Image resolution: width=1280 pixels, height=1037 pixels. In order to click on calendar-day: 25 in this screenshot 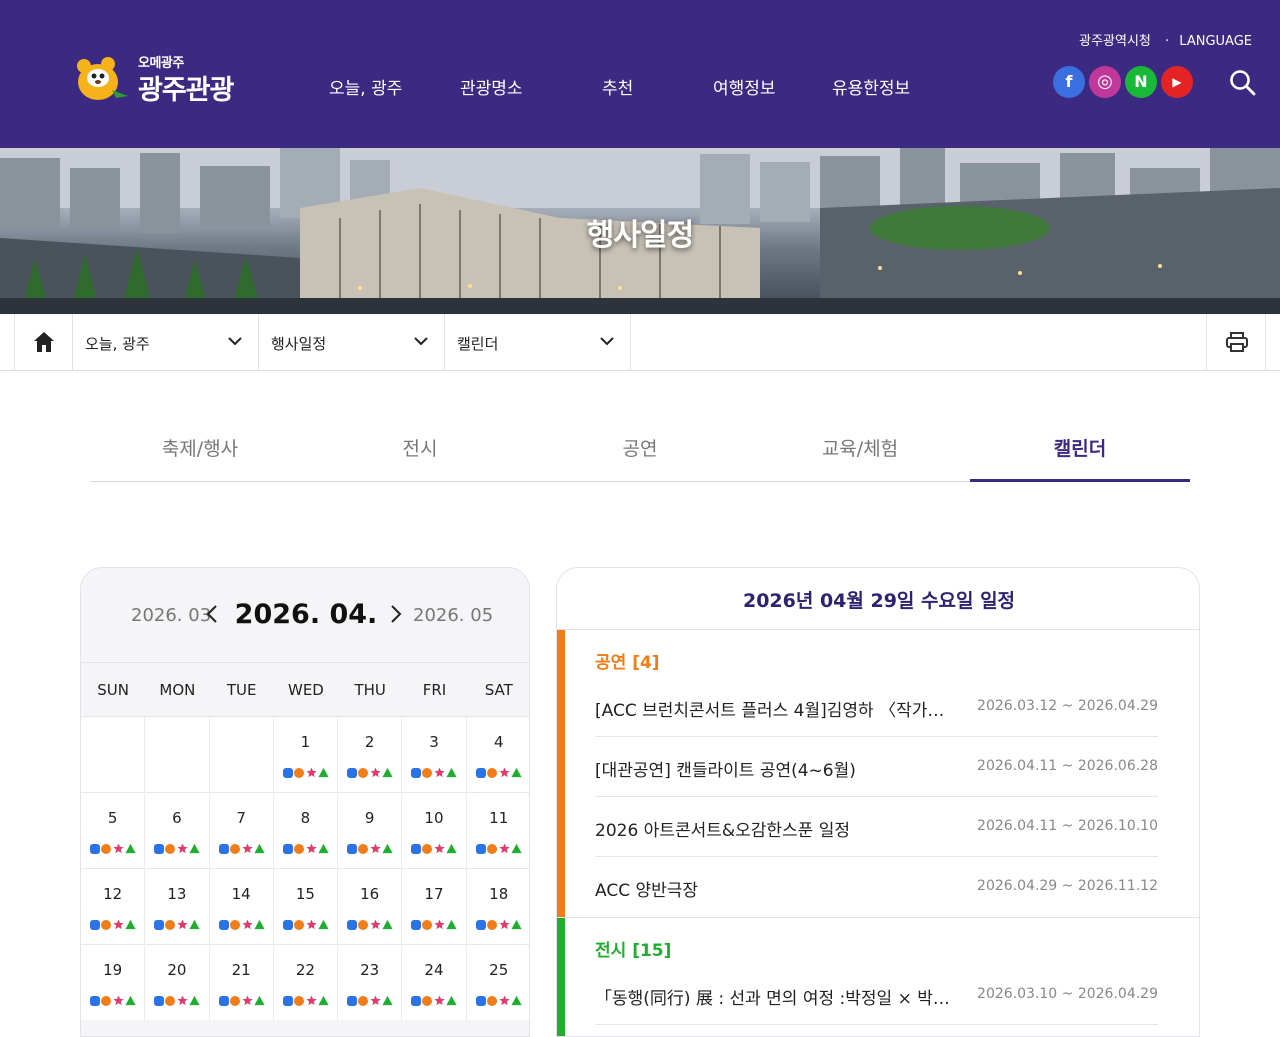, I will do `click(498, 983)`.